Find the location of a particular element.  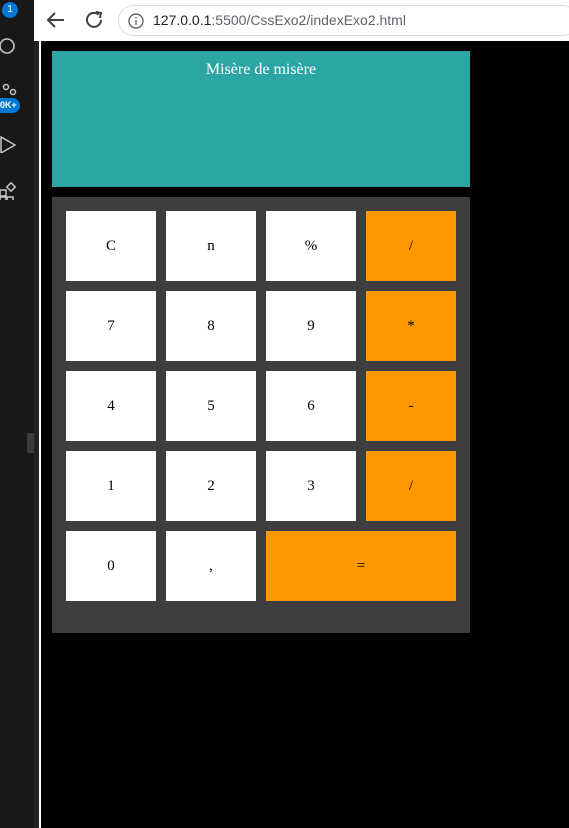

address-bar: 127.0.0.1:5500/CssExo2/indexExo2.html is located at coordinates (343, 20).